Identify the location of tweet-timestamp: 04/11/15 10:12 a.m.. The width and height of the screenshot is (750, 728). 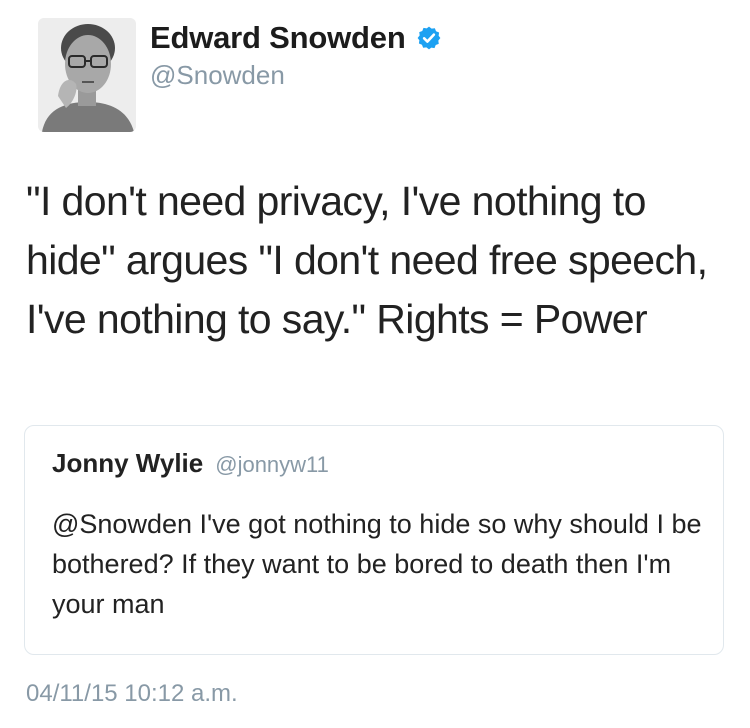
(132, 694).